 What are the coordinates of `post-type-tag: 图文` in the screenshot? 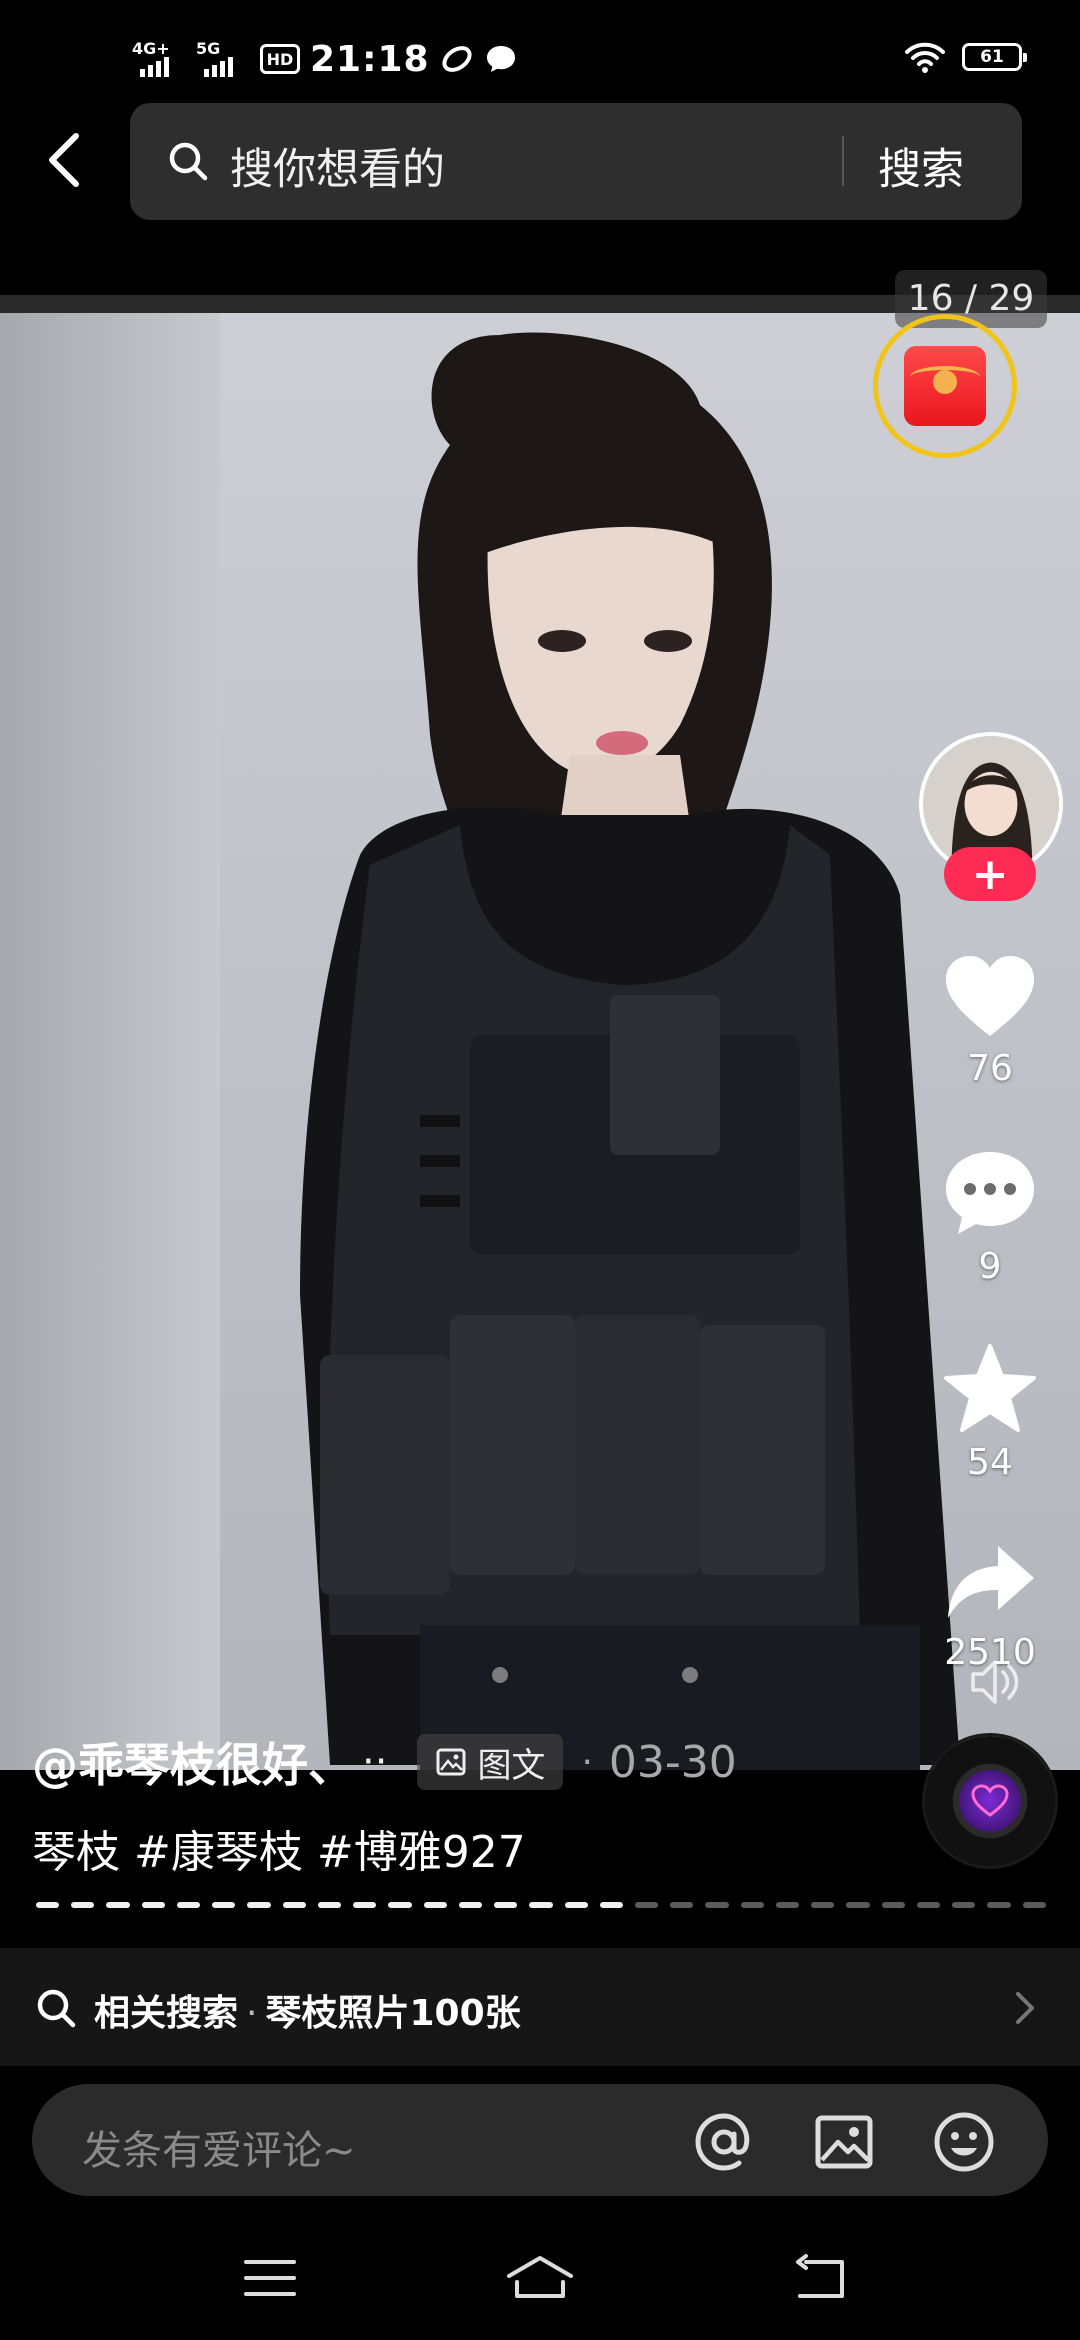 It's located at (490, 1762).